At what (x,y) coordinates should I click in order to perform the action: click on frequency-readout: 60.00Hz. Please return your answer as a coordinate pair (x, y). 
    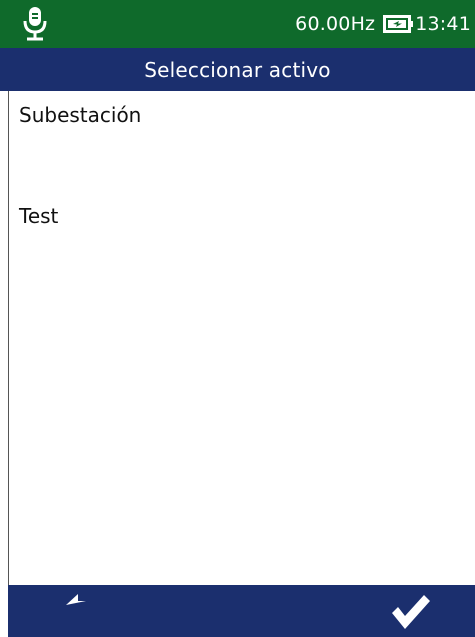
    Looking at the image, I should click on (335, 24).